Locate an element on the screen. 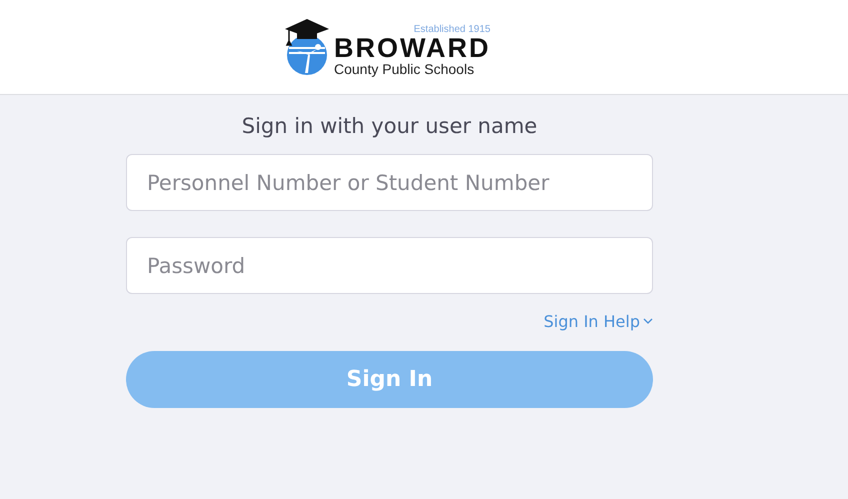 This screenshot has width=848, height=499. brand-subtitle: County Public Schools is located at coordinates (404, 69).